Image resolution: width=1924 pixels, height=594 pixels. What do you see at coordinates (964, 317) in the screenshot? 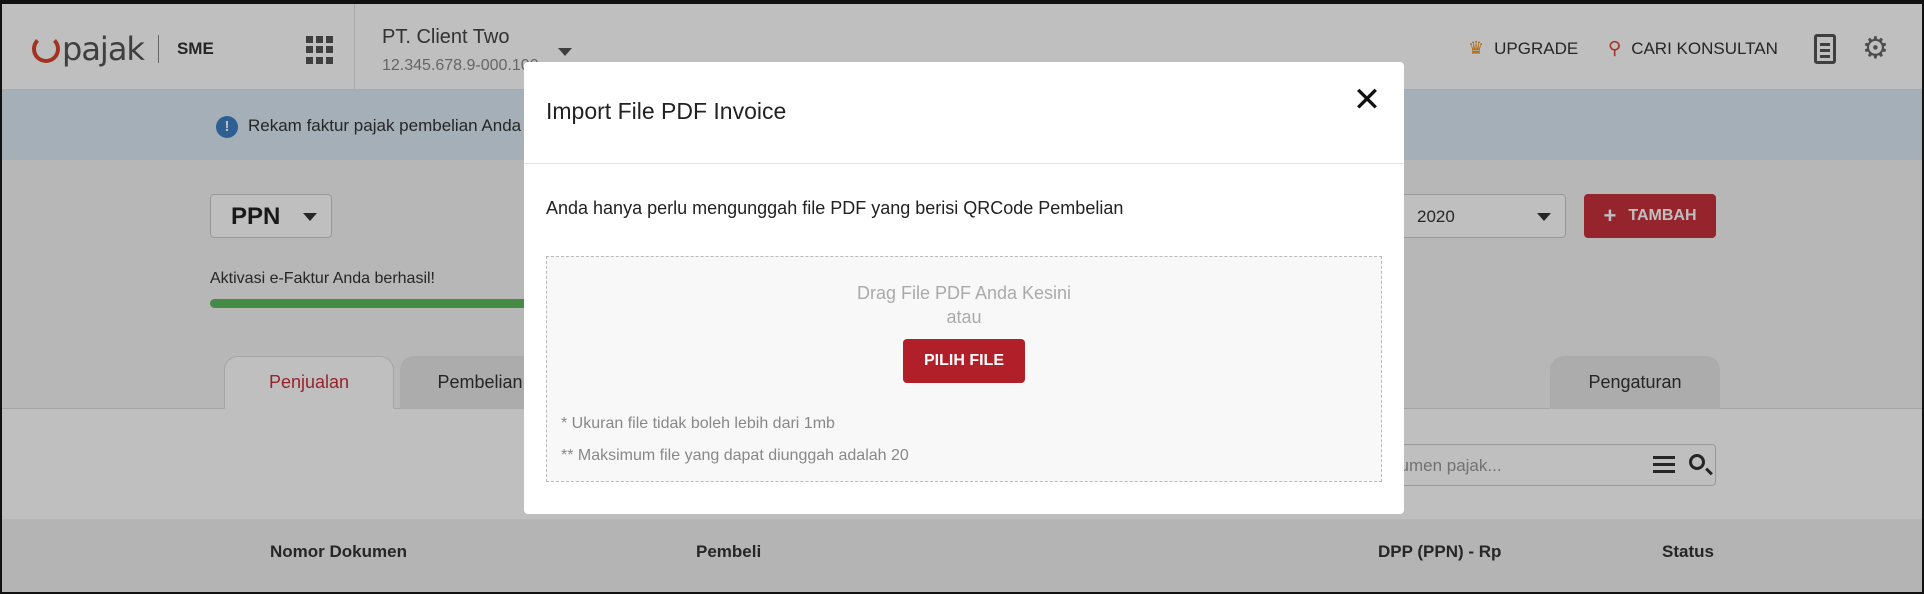
I see `dropzone-or: atau` at bounding box center [964, 317].